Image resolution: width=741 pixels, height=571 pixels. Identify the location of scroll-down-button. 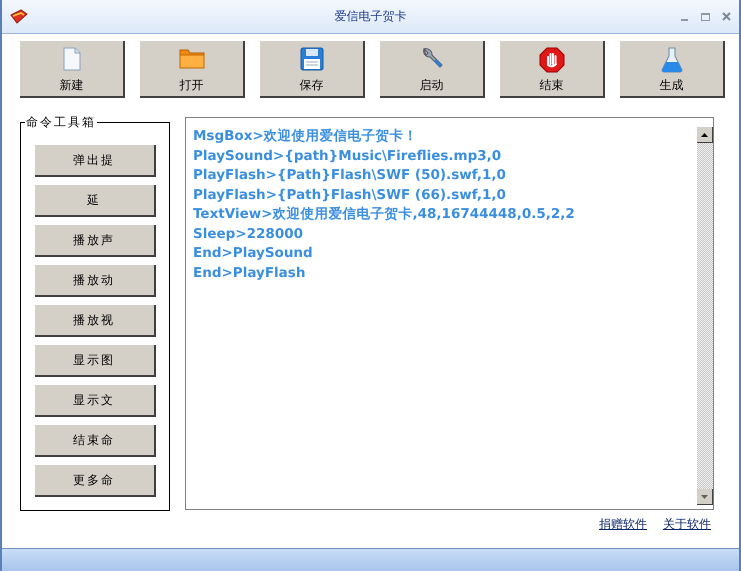
(705, 497).